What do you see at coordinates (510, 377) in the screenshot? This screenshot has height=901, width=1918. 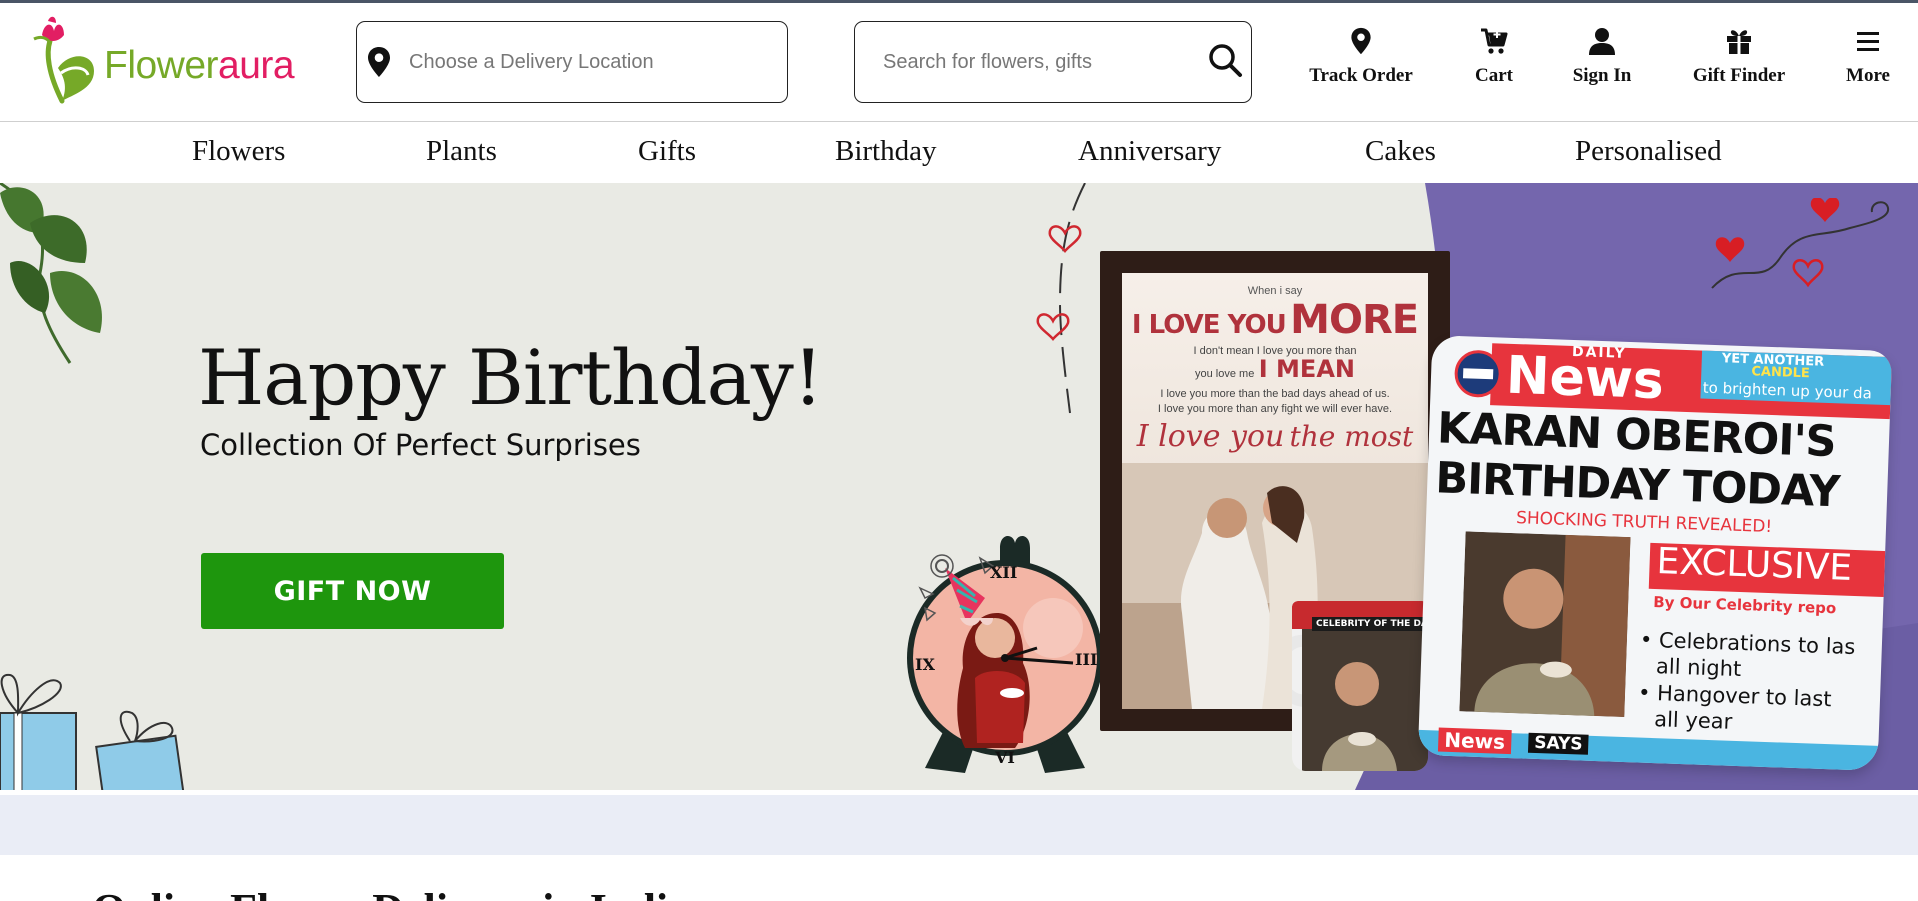 I see `banner-title: Happy Birthday!` at bounding box center [510, 377].